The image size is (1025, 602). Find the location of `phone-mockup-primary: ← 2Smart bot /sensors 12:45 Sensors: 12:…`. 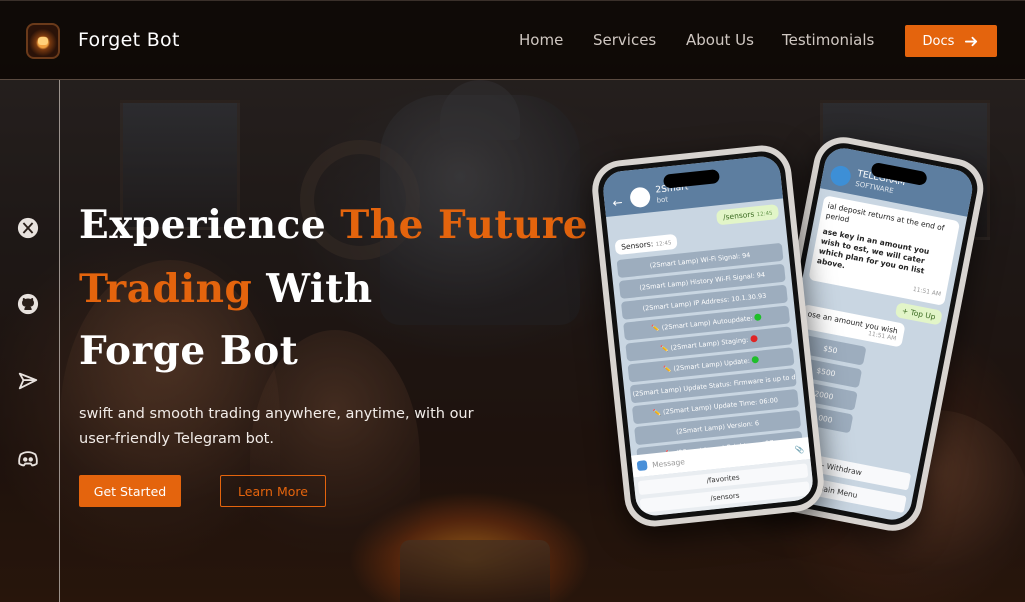

phone-mockup-primary: ← 2Smart bot /sensors 12:45 Sensors: 12:… is located at coordinates (708, 336).